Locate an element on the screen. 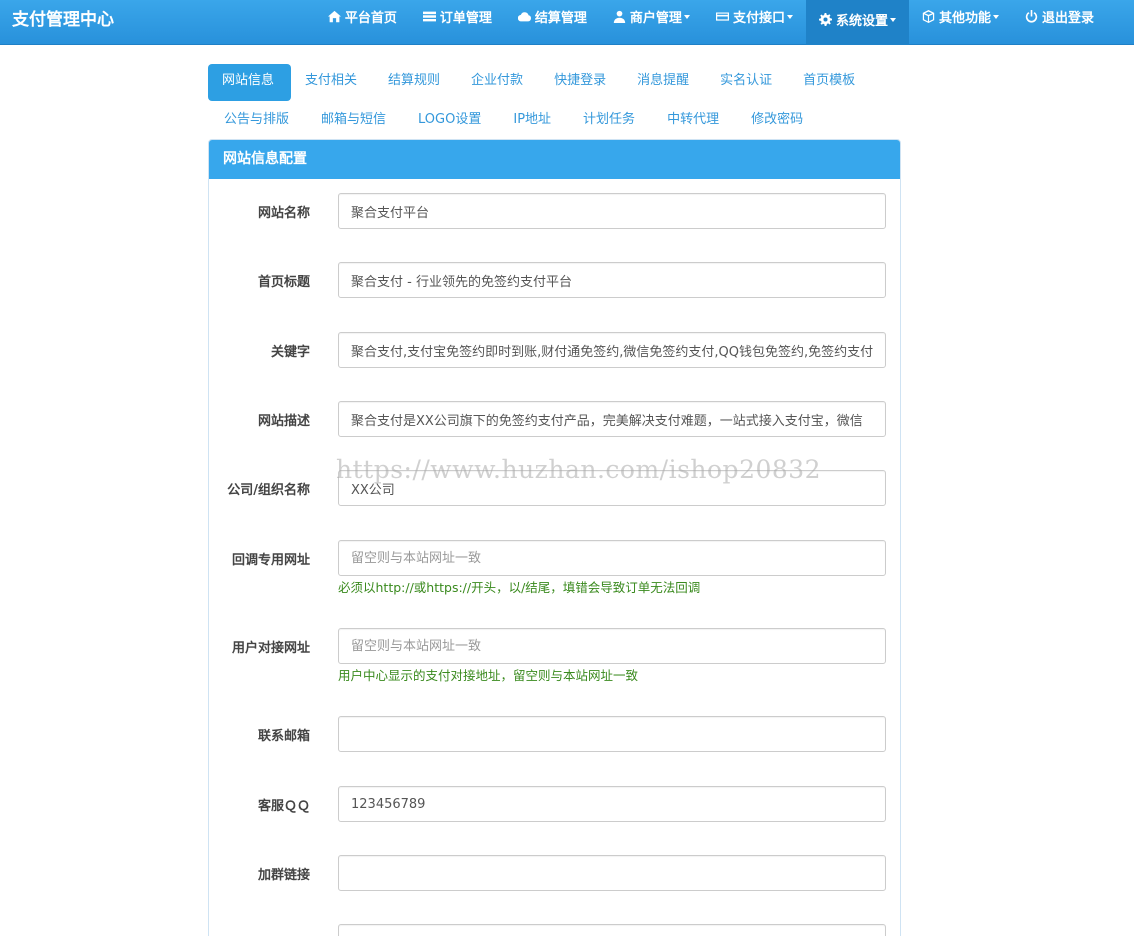 The height and width of the screenshot is (936, 1134). nav-merchants: 商户管理 is located at coordinates (651, 19).